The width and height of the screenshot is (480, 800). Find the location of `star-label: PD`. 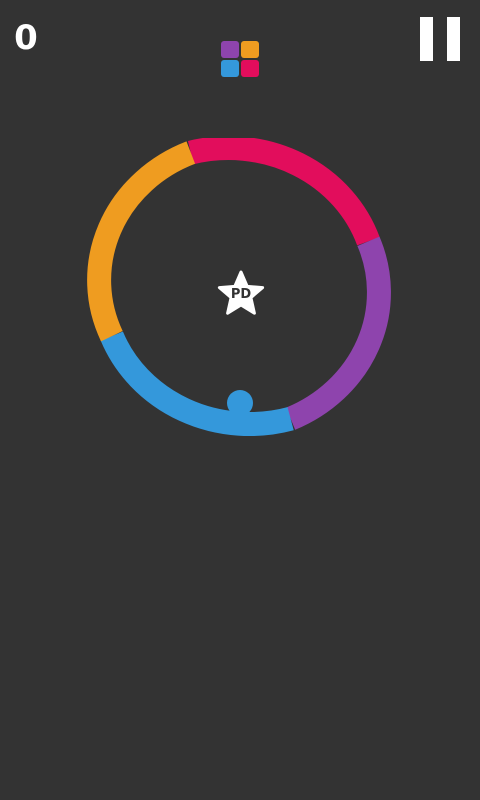

star-label: PD is located at coordinates (241, 294).